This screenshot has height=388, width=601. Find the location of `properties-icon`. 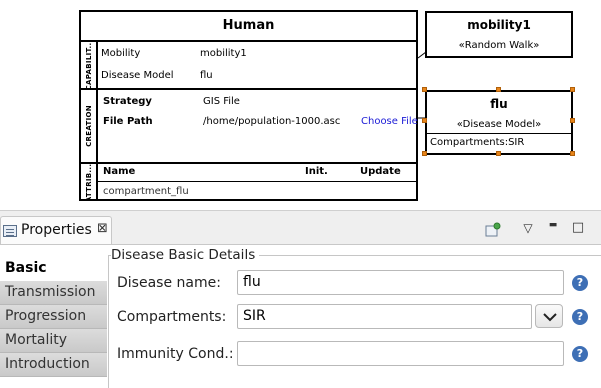

properties-icon is located at coordinates (10, 231).